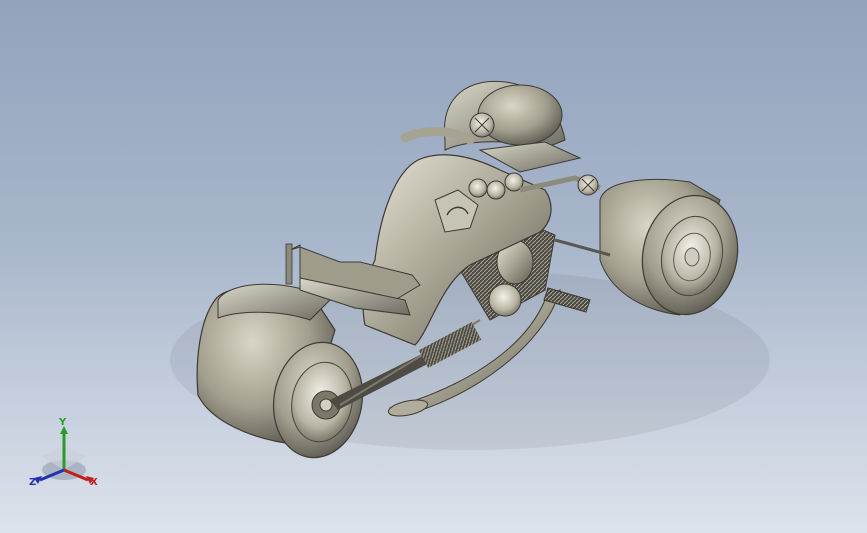 The width and height of the screenshot is (867, 533). Describe the element at coordinates (33, 482) in the screenshot. I see `z-axis-label: Z` at that location.